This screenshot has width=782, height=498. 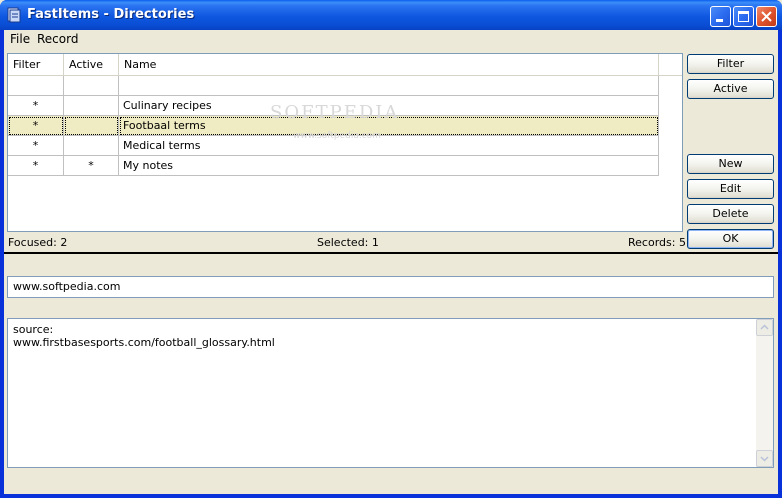 What do you see at coordinates (730, 64) in the screenshot?
I see `filter-button: Filter` at bounding box center [730, 64].